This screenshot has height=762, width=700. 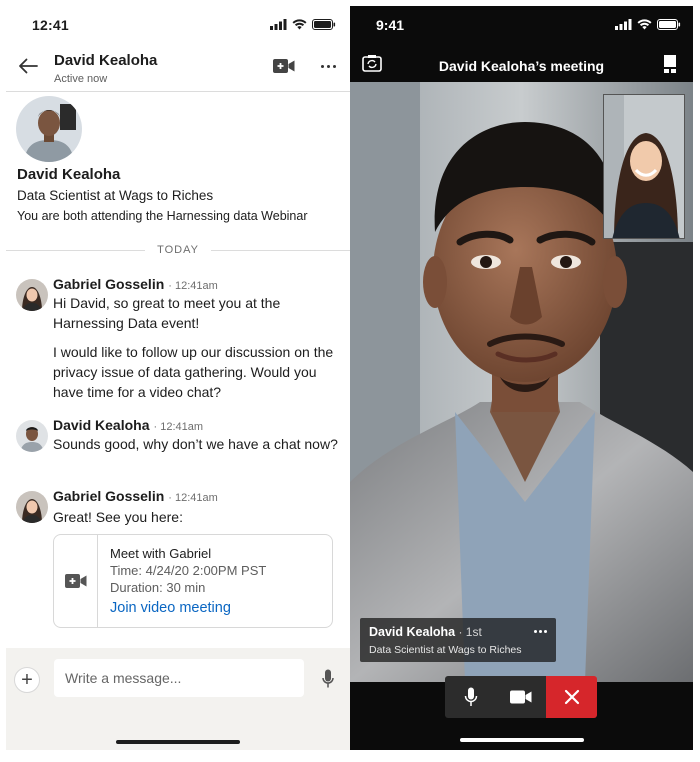 I want to click on message-input, so click(x=179, y=678).